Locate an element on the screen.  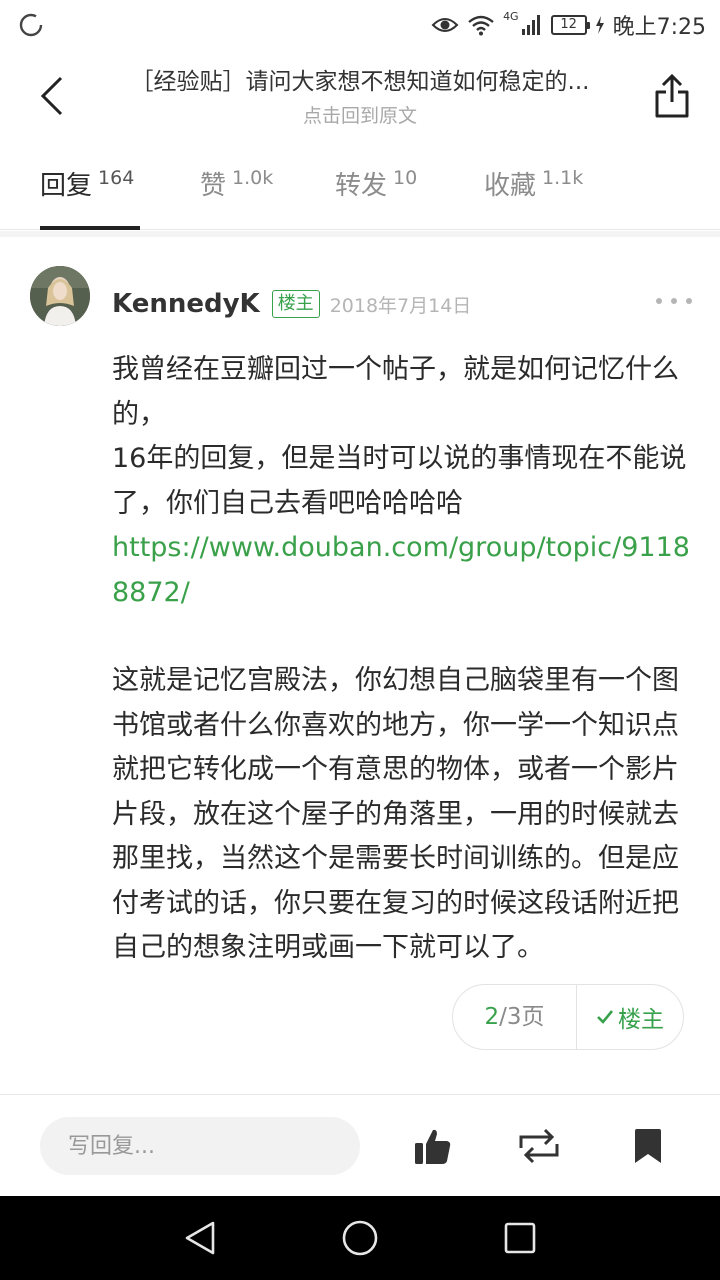
tab-label: 回复 is located at coordinates (66, 186).